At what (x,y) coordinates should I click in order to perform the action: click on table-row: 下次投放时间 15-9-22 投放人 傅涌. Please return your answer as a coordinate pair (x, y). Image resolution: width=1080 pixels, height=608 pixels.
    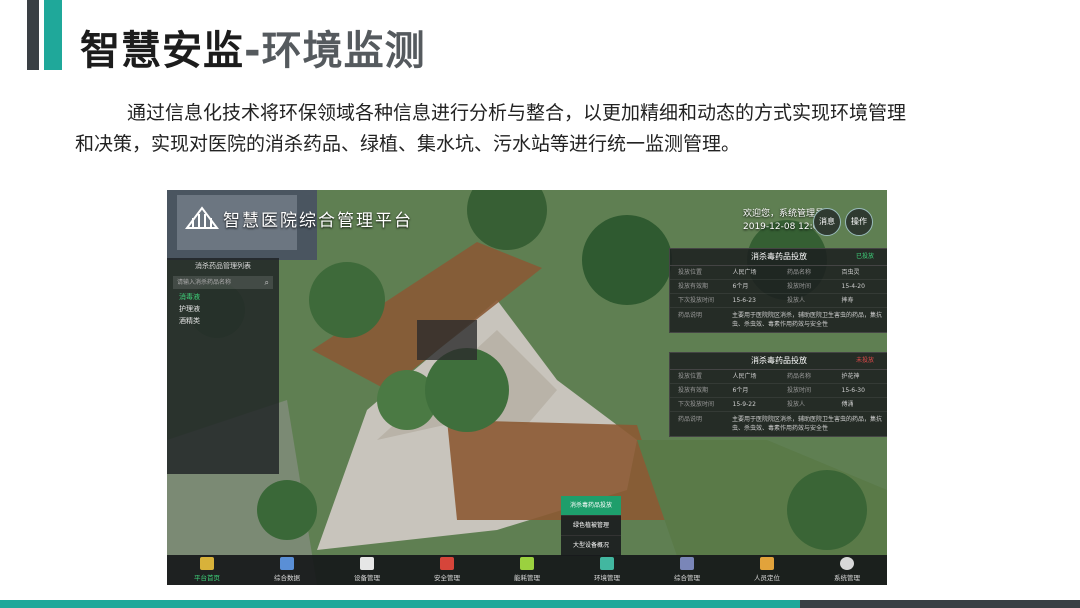
    Looking at the image, I should click on (778, 405).